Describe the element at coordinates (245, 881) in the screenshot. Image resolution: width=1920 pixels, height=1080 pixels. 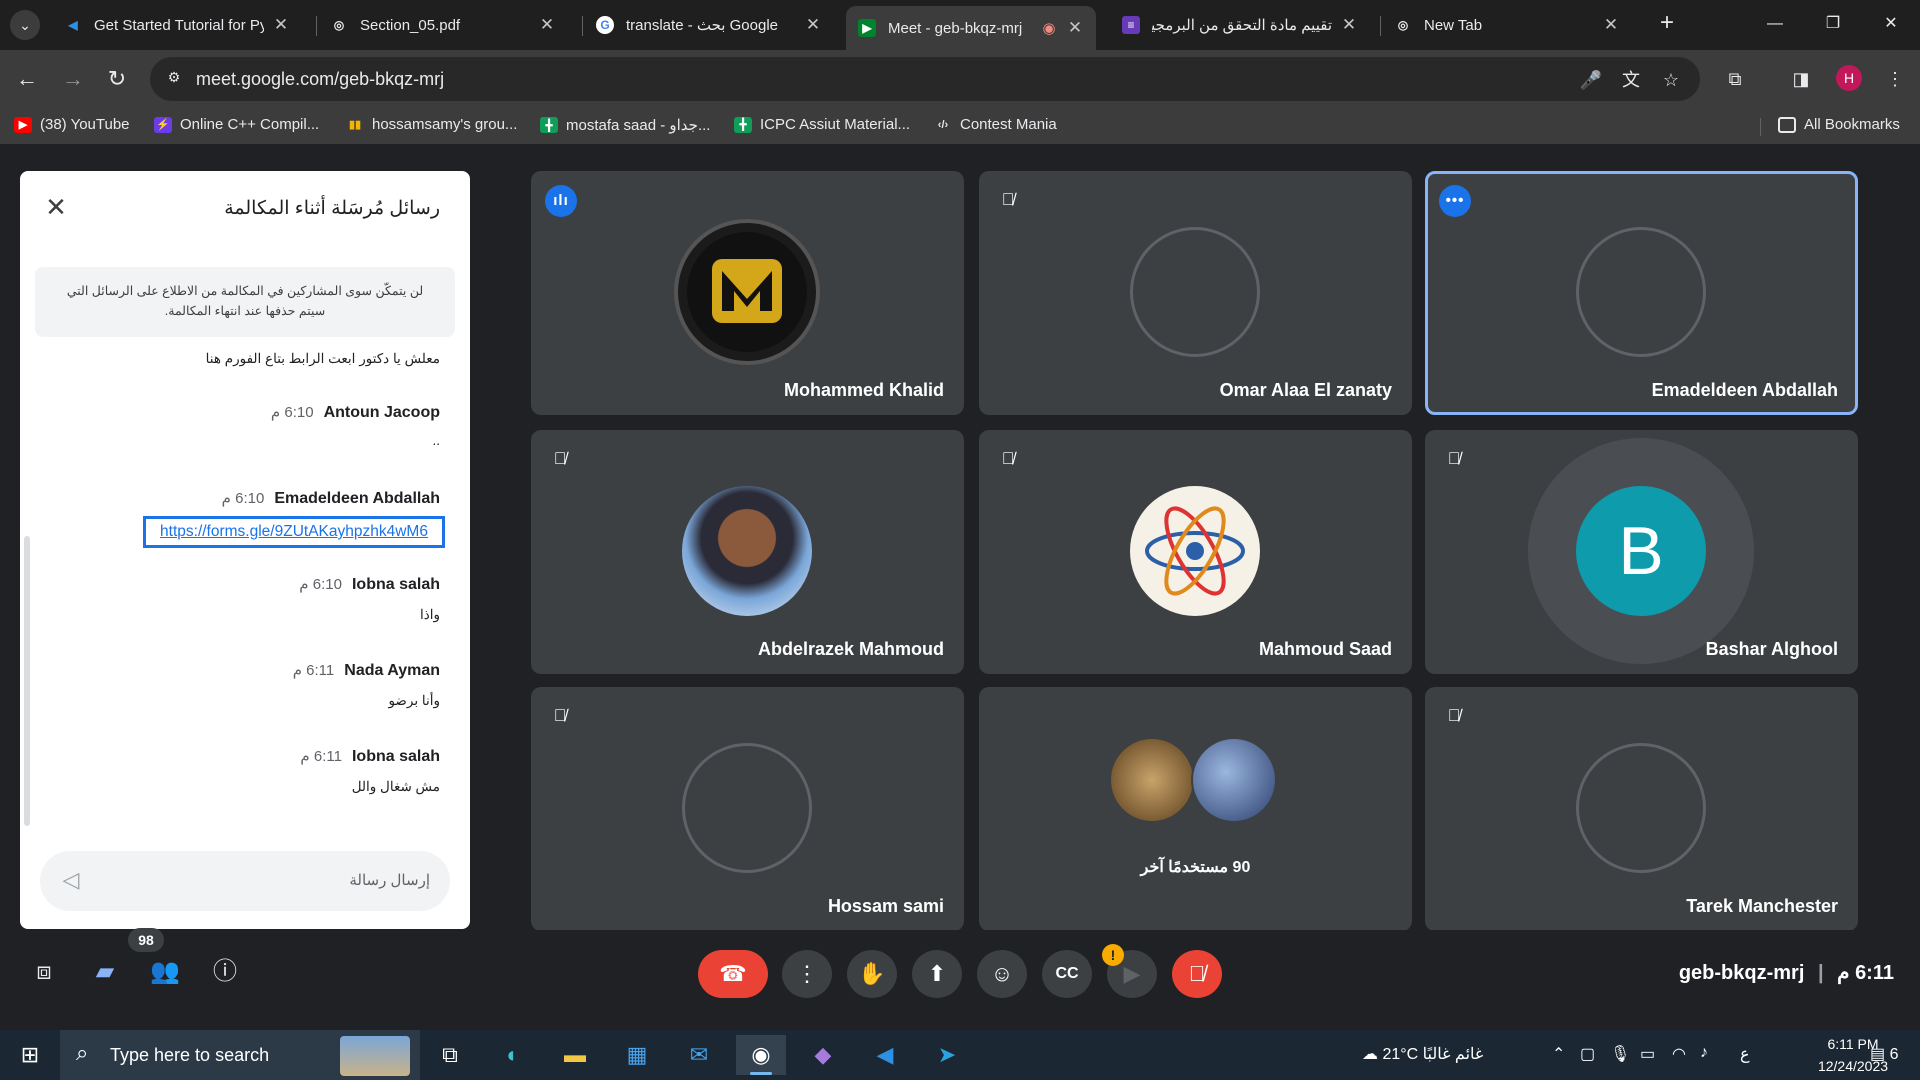
I see `chat-input: إرسال رسالة ◁` at that location.